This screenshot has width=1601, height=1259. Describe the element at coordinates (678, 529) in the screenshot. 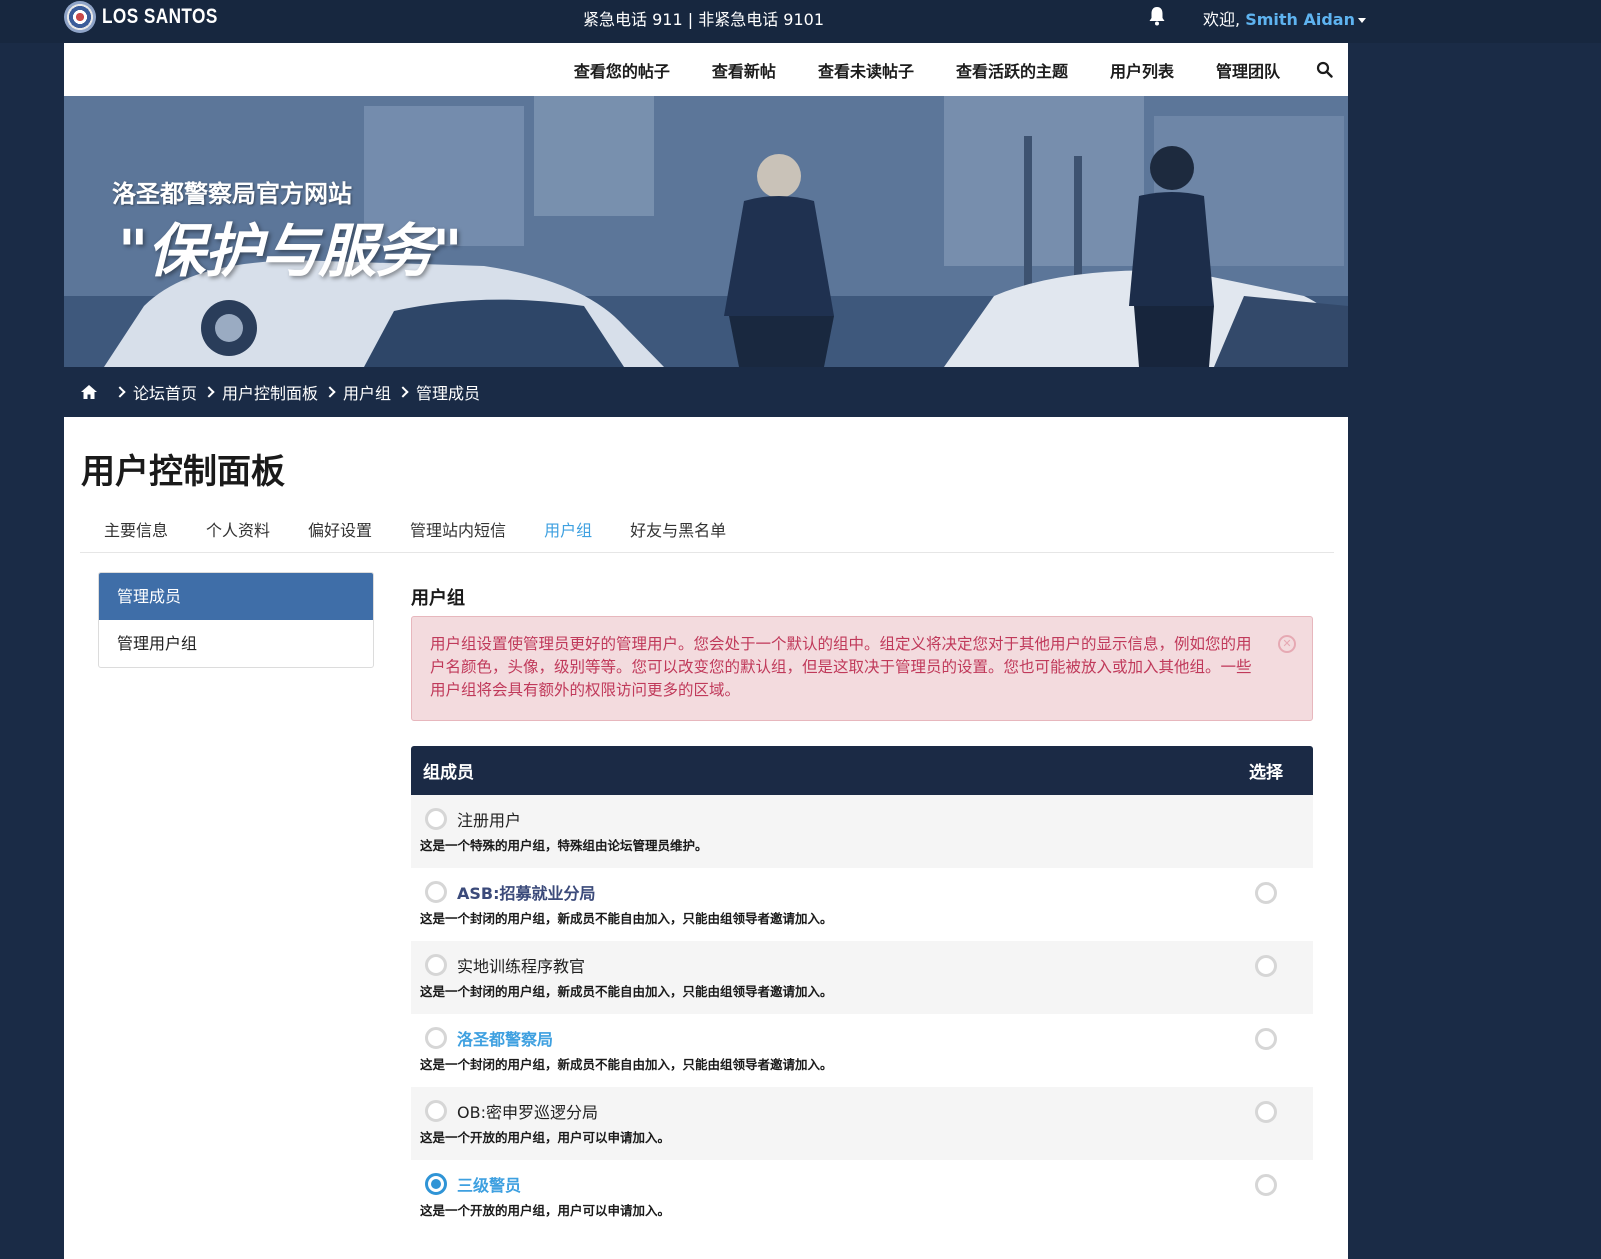

I see `tab-friends-foes: 好友与黑名单` at that location.